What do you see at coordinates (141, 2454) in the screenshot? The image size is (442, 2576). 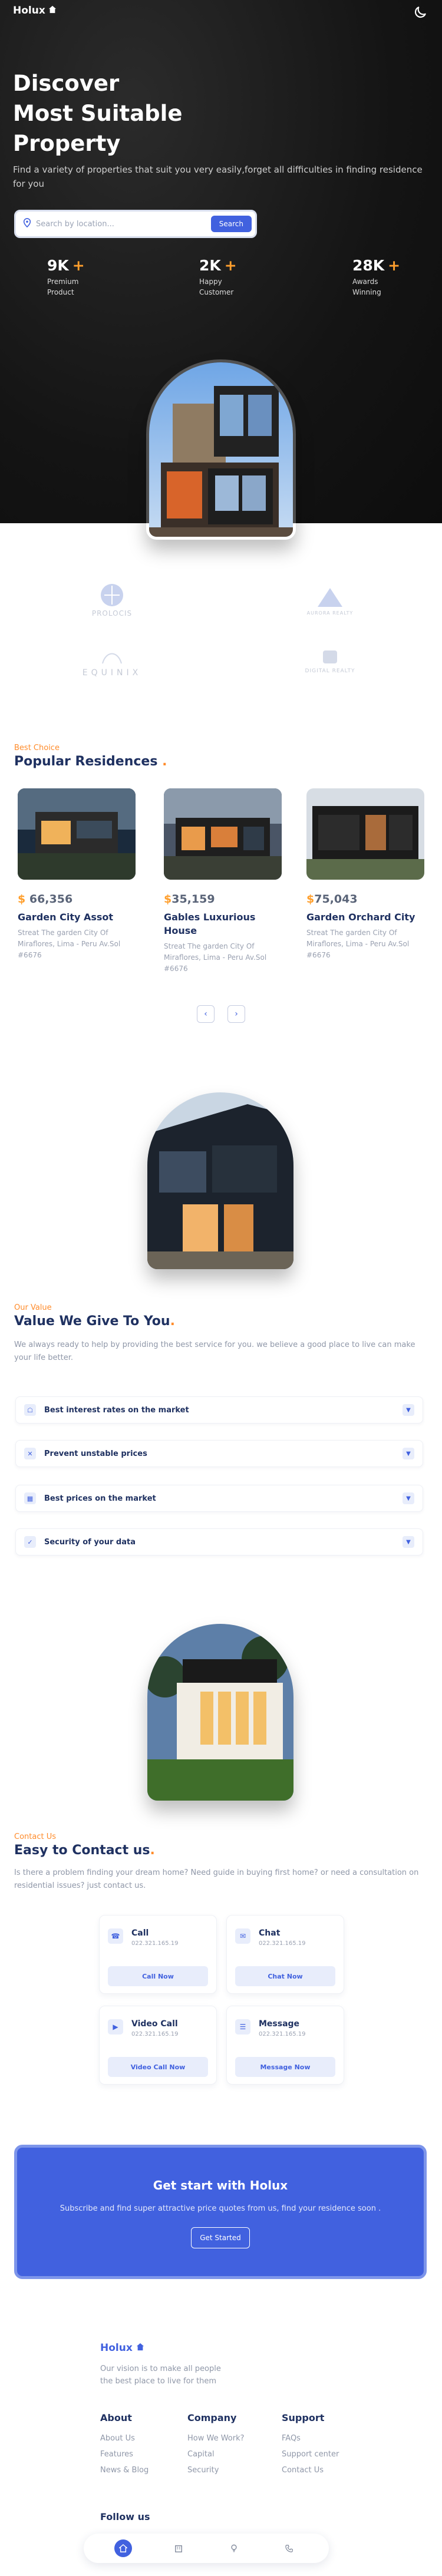 I see `footer-link: Features` at bounding box center [141, 2454].